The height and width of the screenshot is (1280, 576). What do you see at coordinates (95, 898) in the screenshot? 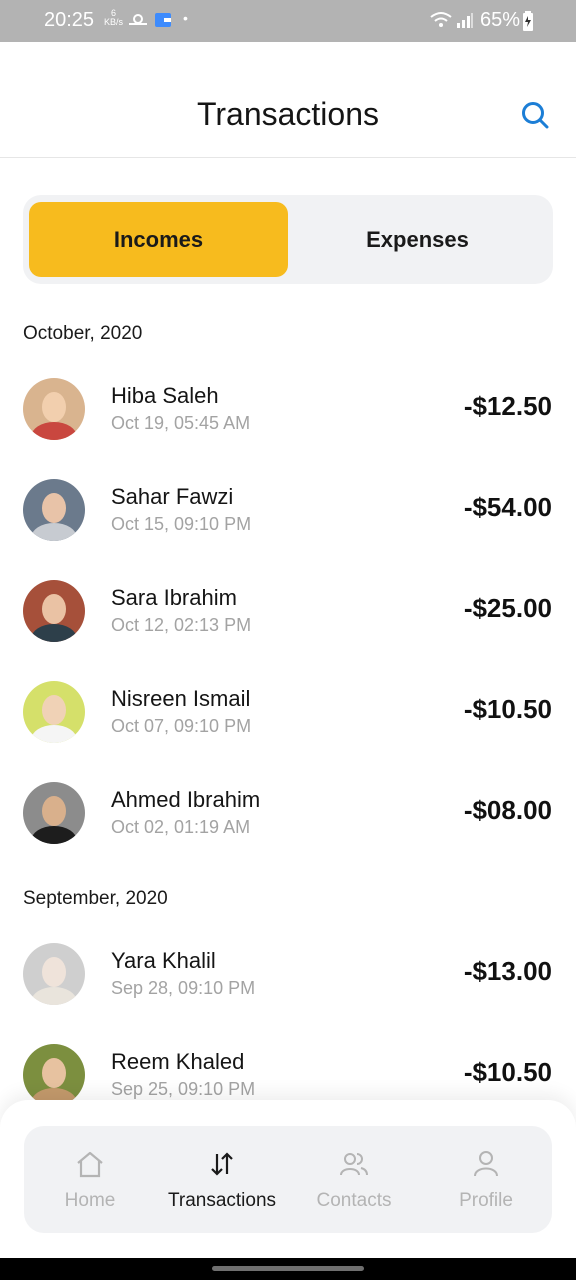
I see `section-title-september: September, 2020` at bounding box center [95, 898].